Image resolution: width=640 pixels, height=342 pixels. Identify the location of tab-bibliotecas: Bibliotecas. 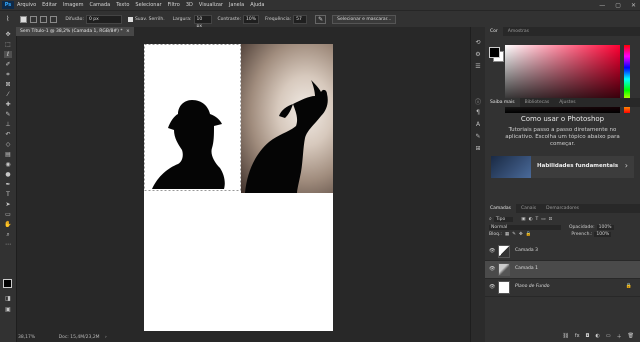
(537, 102).